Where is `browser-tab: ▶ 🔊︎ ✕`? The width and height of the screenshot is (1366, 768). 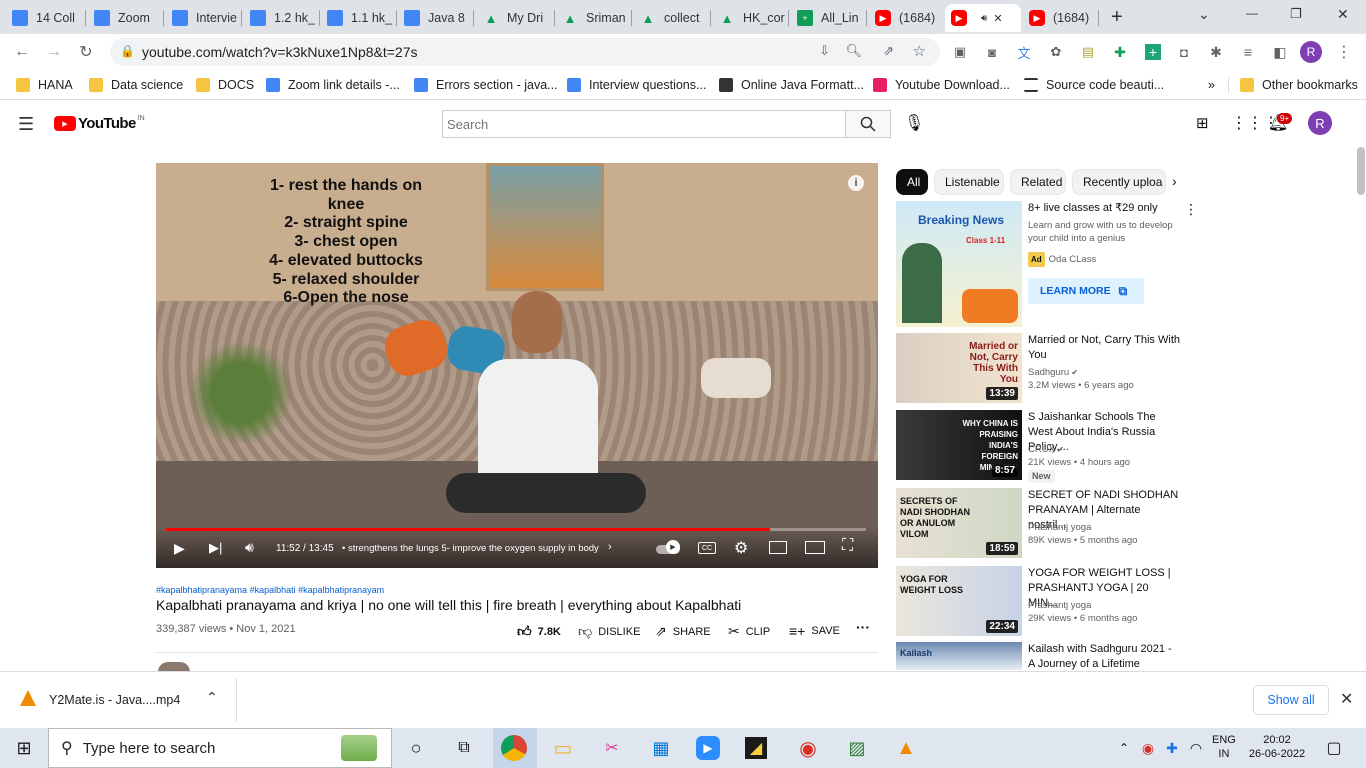 browser-tab: ▶ 🔊︎ ✕ is located at coordinates (983, 18).